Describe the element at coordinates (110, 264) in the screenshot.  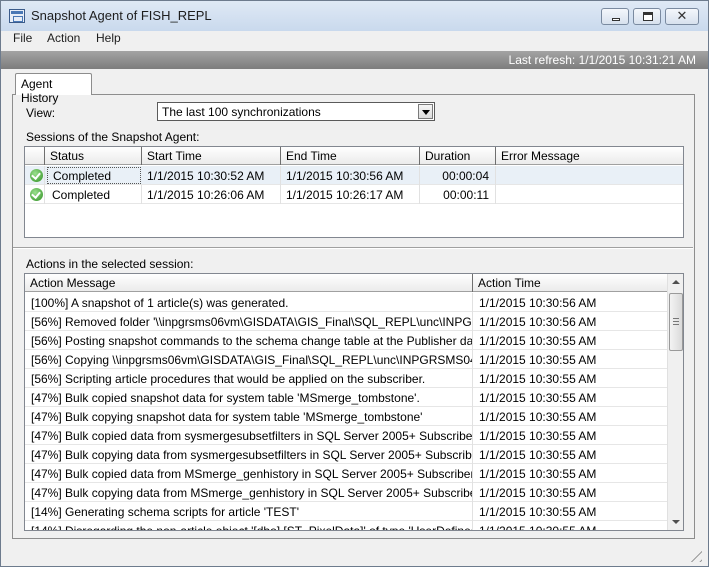
I see `actions-label: Actions in the selected session:` at that location.